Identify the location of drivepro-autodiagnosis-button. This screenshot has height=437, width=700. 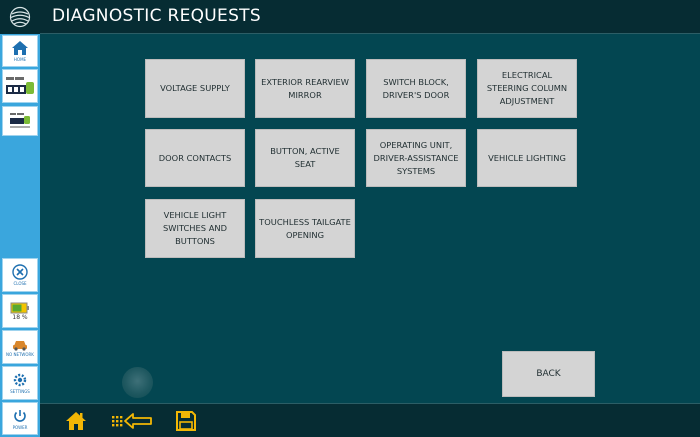
(20, 121).